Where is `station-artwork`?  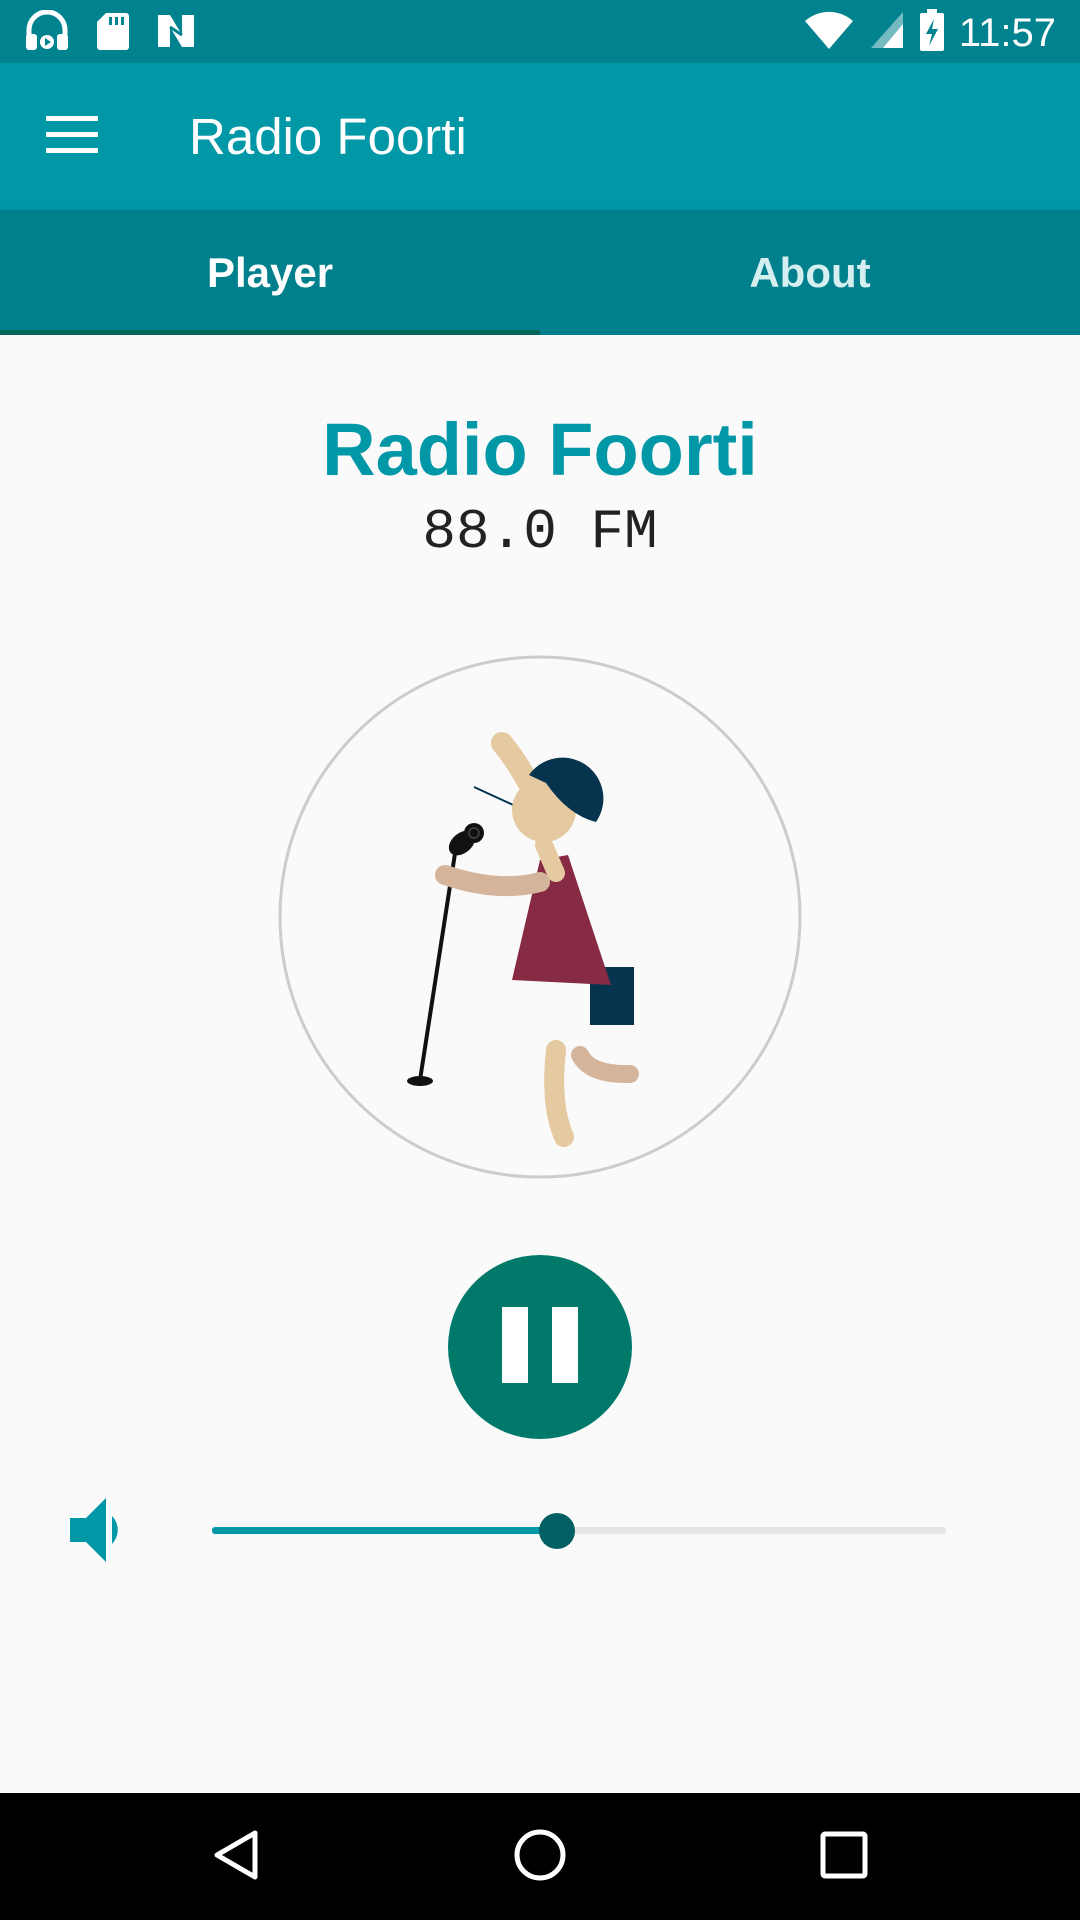
station-artwork is located at coordinates (540, 917).